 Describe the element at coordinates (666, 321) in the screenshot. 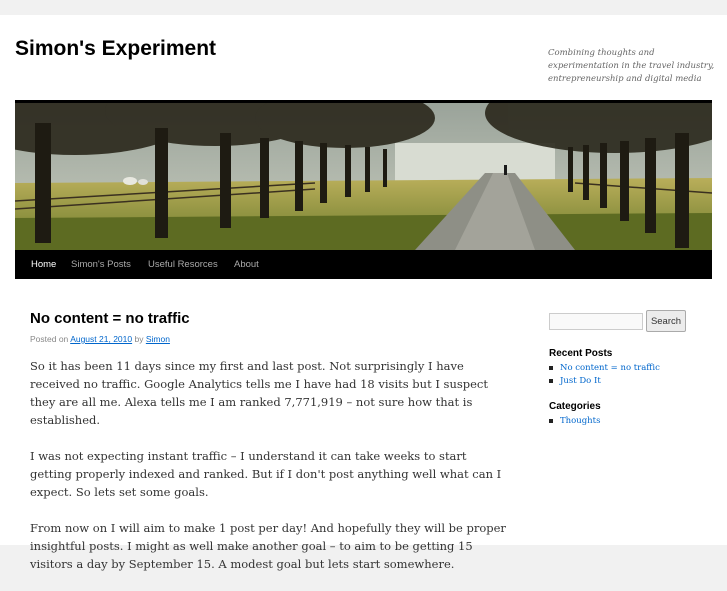

I see `search-button: Search` at that location.